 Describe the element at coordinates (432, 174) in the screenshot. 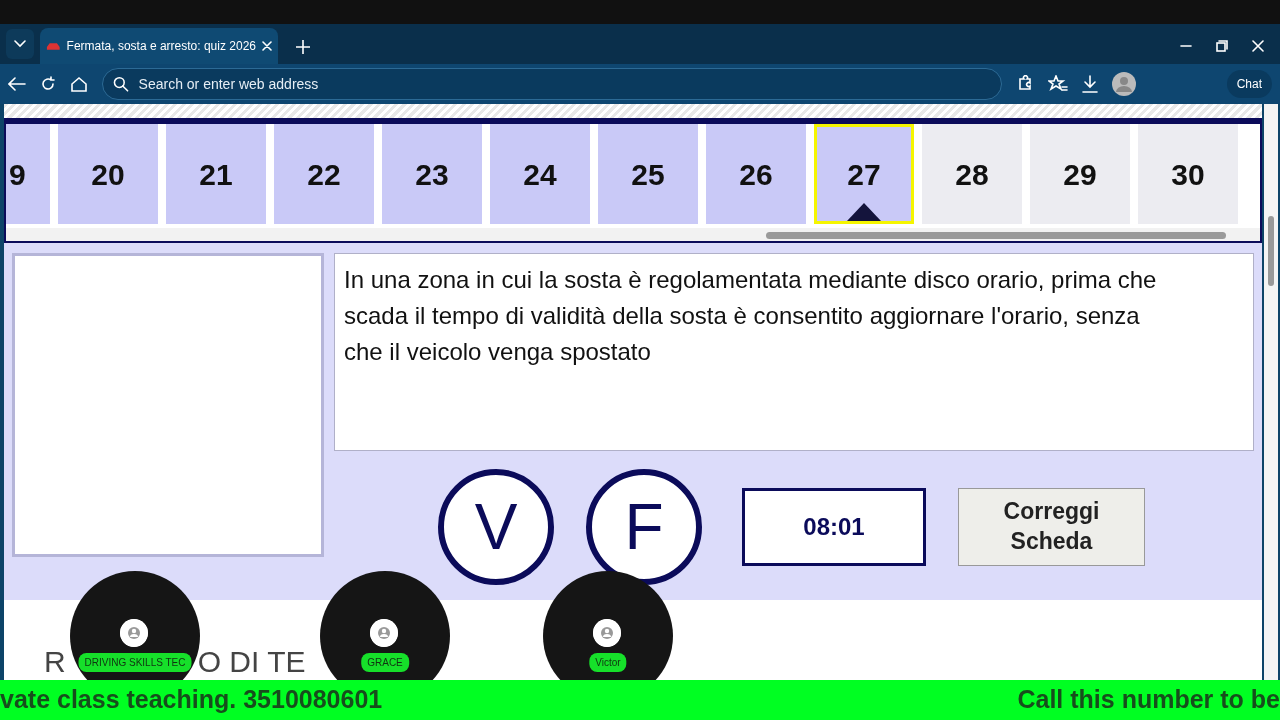

I see `question-number-tab: 23` at that location.